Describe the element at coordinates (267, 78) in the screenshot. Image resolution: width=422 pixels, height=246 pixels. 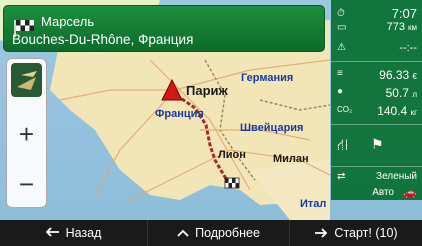
I see `map-label-germany: Германия` at that location.